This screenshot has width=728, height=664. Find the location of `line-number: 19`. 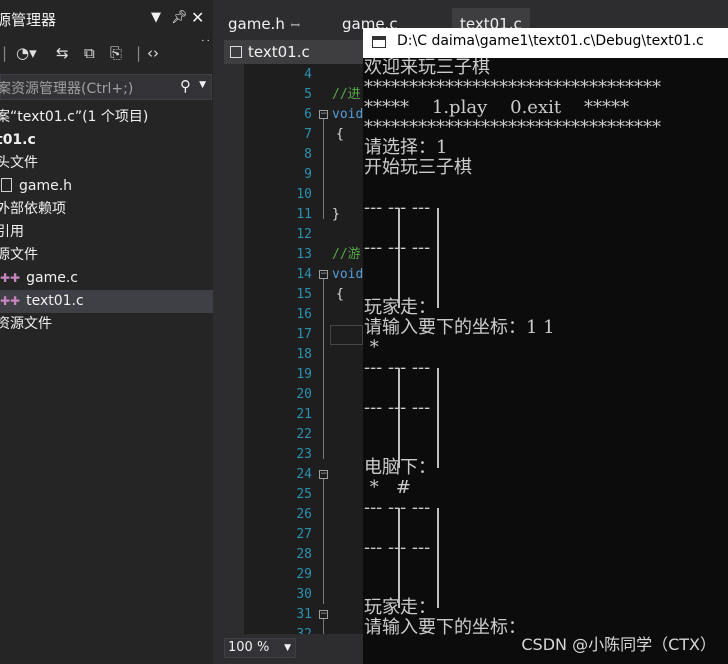

line-number: 19 is located at coordinates (304, 374).